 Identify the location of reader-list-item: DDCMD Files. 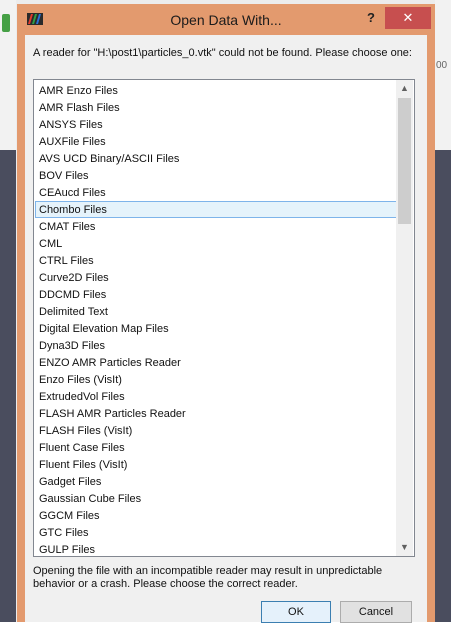
(216, 294).